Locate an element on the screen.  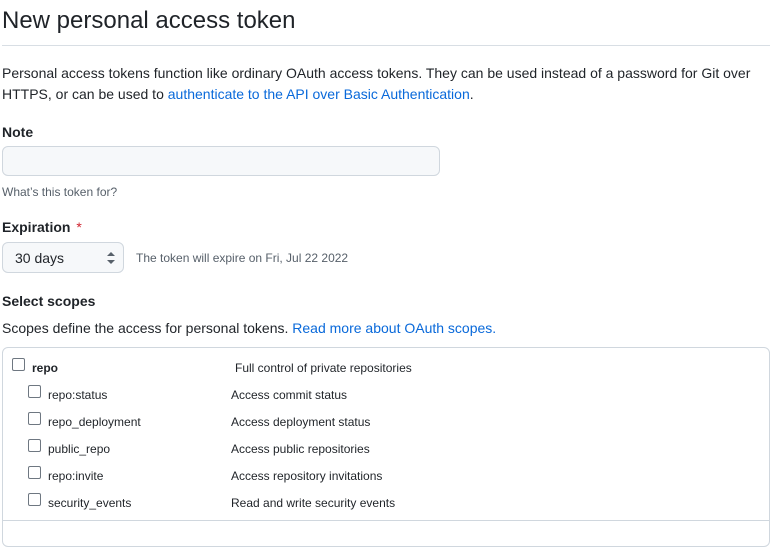
expiration-selected-value: 30 days is located at coordinates (40, 258).